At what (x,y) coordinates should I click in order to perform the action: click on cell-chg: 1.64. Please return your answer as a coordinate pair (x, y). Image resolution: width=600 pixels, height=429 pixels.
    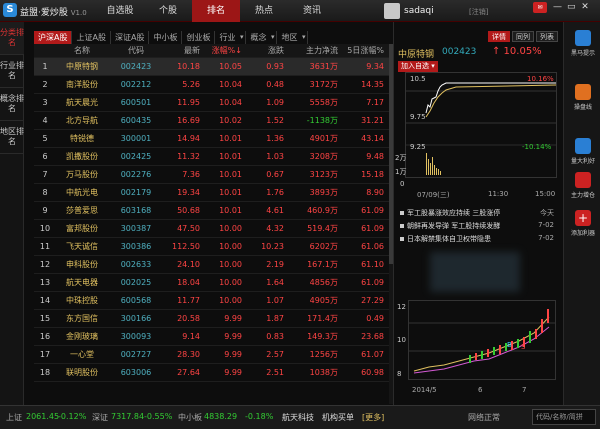
    Looking at the image, I should click on (275, 282).